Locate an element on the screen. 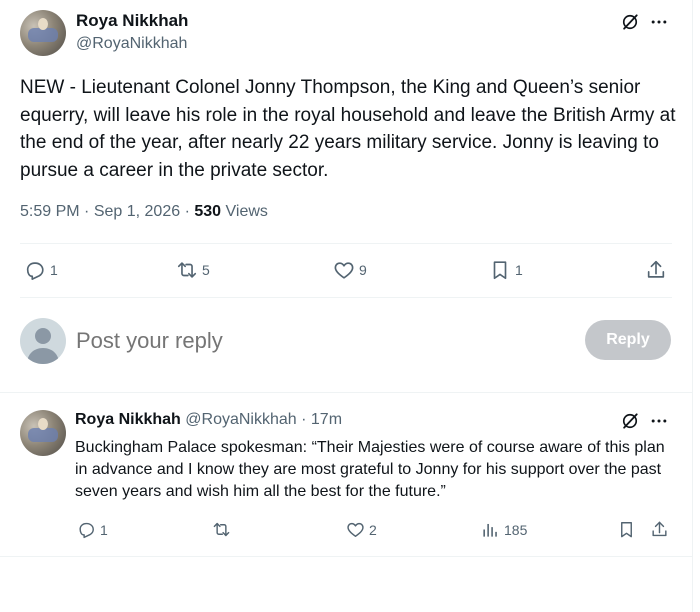  tweet-date: Sep 1, 2026 is located at coordinates (137, 211).